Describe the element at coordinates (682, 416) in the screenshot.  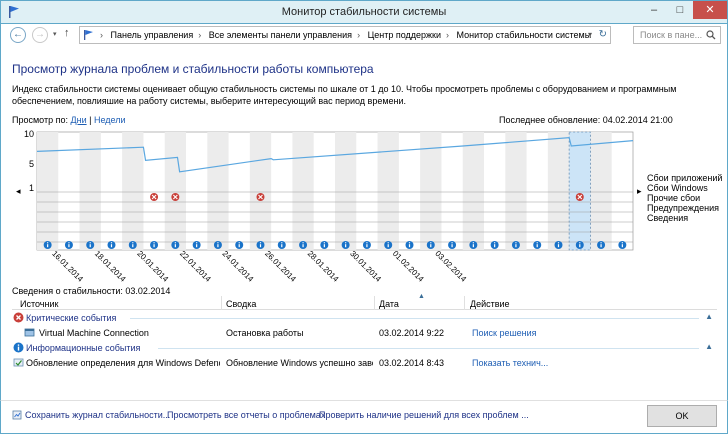
I see `ok-button: OK` at that location.